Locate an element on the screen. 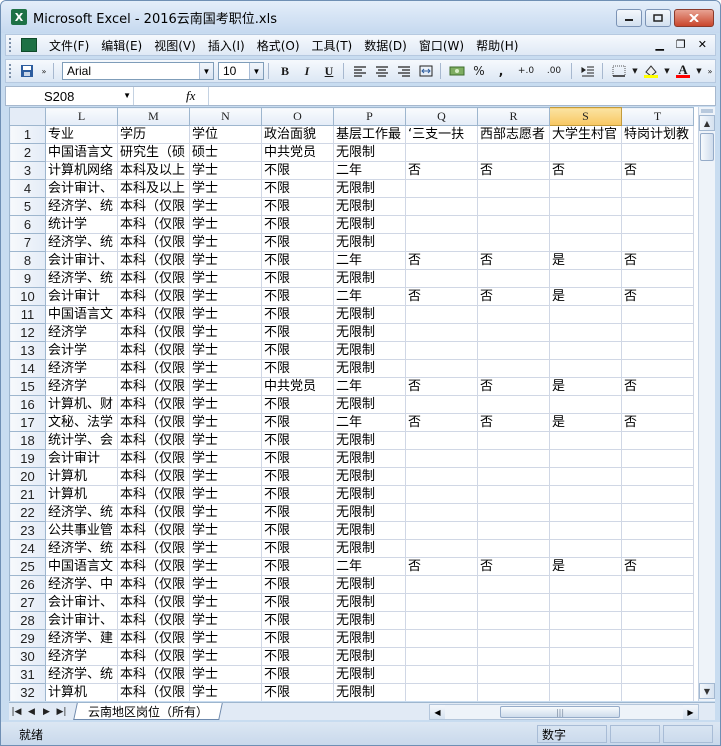 This screenshot has height=746, width=721. cell-t20 is located at coordinates (657, 476).